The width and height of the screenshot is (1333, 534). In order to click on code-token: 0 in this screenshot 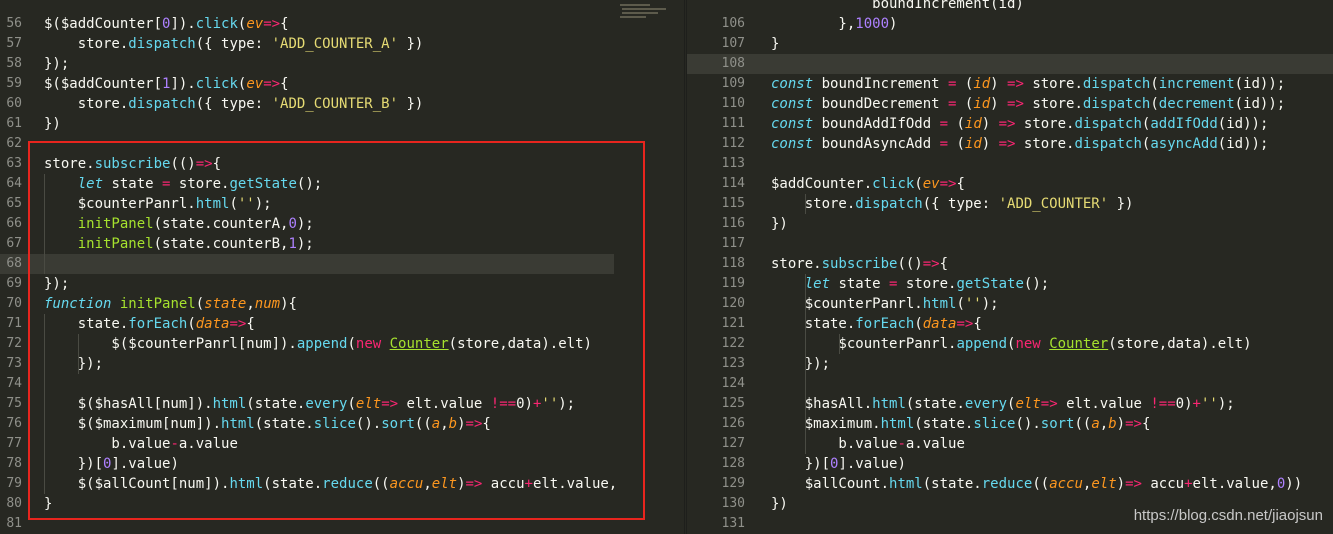, I will do `click(292, 224)`.